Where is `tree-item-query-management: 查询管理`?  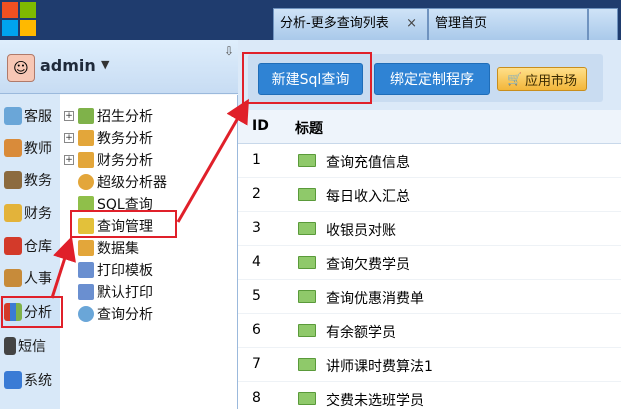 tree-item-query-management: 查询管理 is located at coordinates (108, 226).